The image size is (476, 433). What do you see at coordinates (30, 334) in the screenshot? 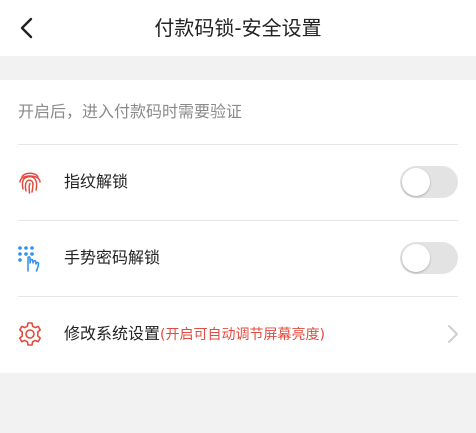
I see `gear-icon` at bounding box center [30, 334].